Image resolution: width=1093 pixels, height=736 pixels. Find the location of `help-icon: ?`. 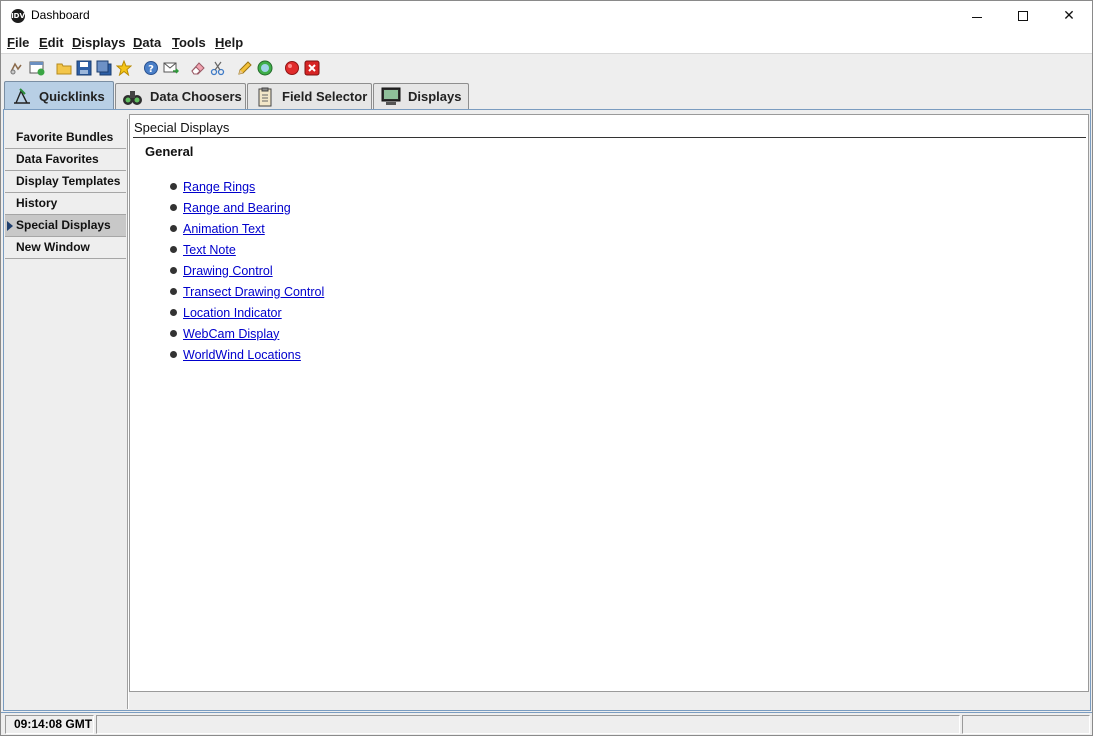

help-icon: ? is located at coordinates (151, 68).